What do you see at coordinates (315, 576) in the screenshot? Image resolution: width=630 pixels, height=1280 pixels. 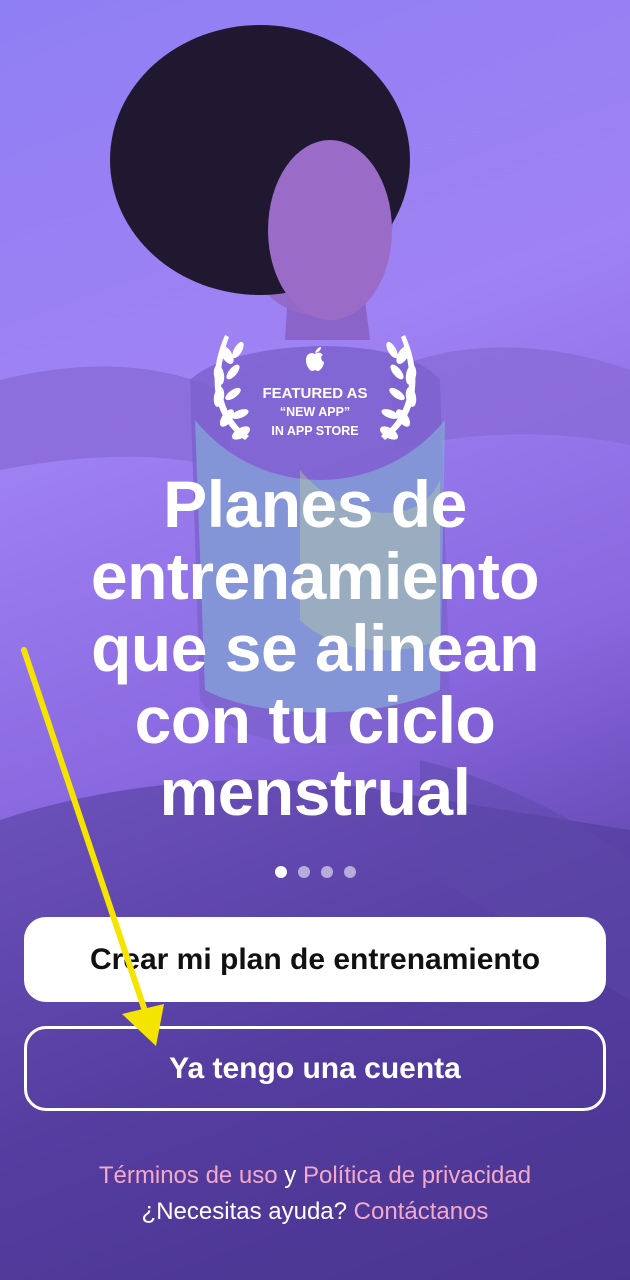 I see `headline-line-2: entrenamiento` at bounding box center [315, 576].